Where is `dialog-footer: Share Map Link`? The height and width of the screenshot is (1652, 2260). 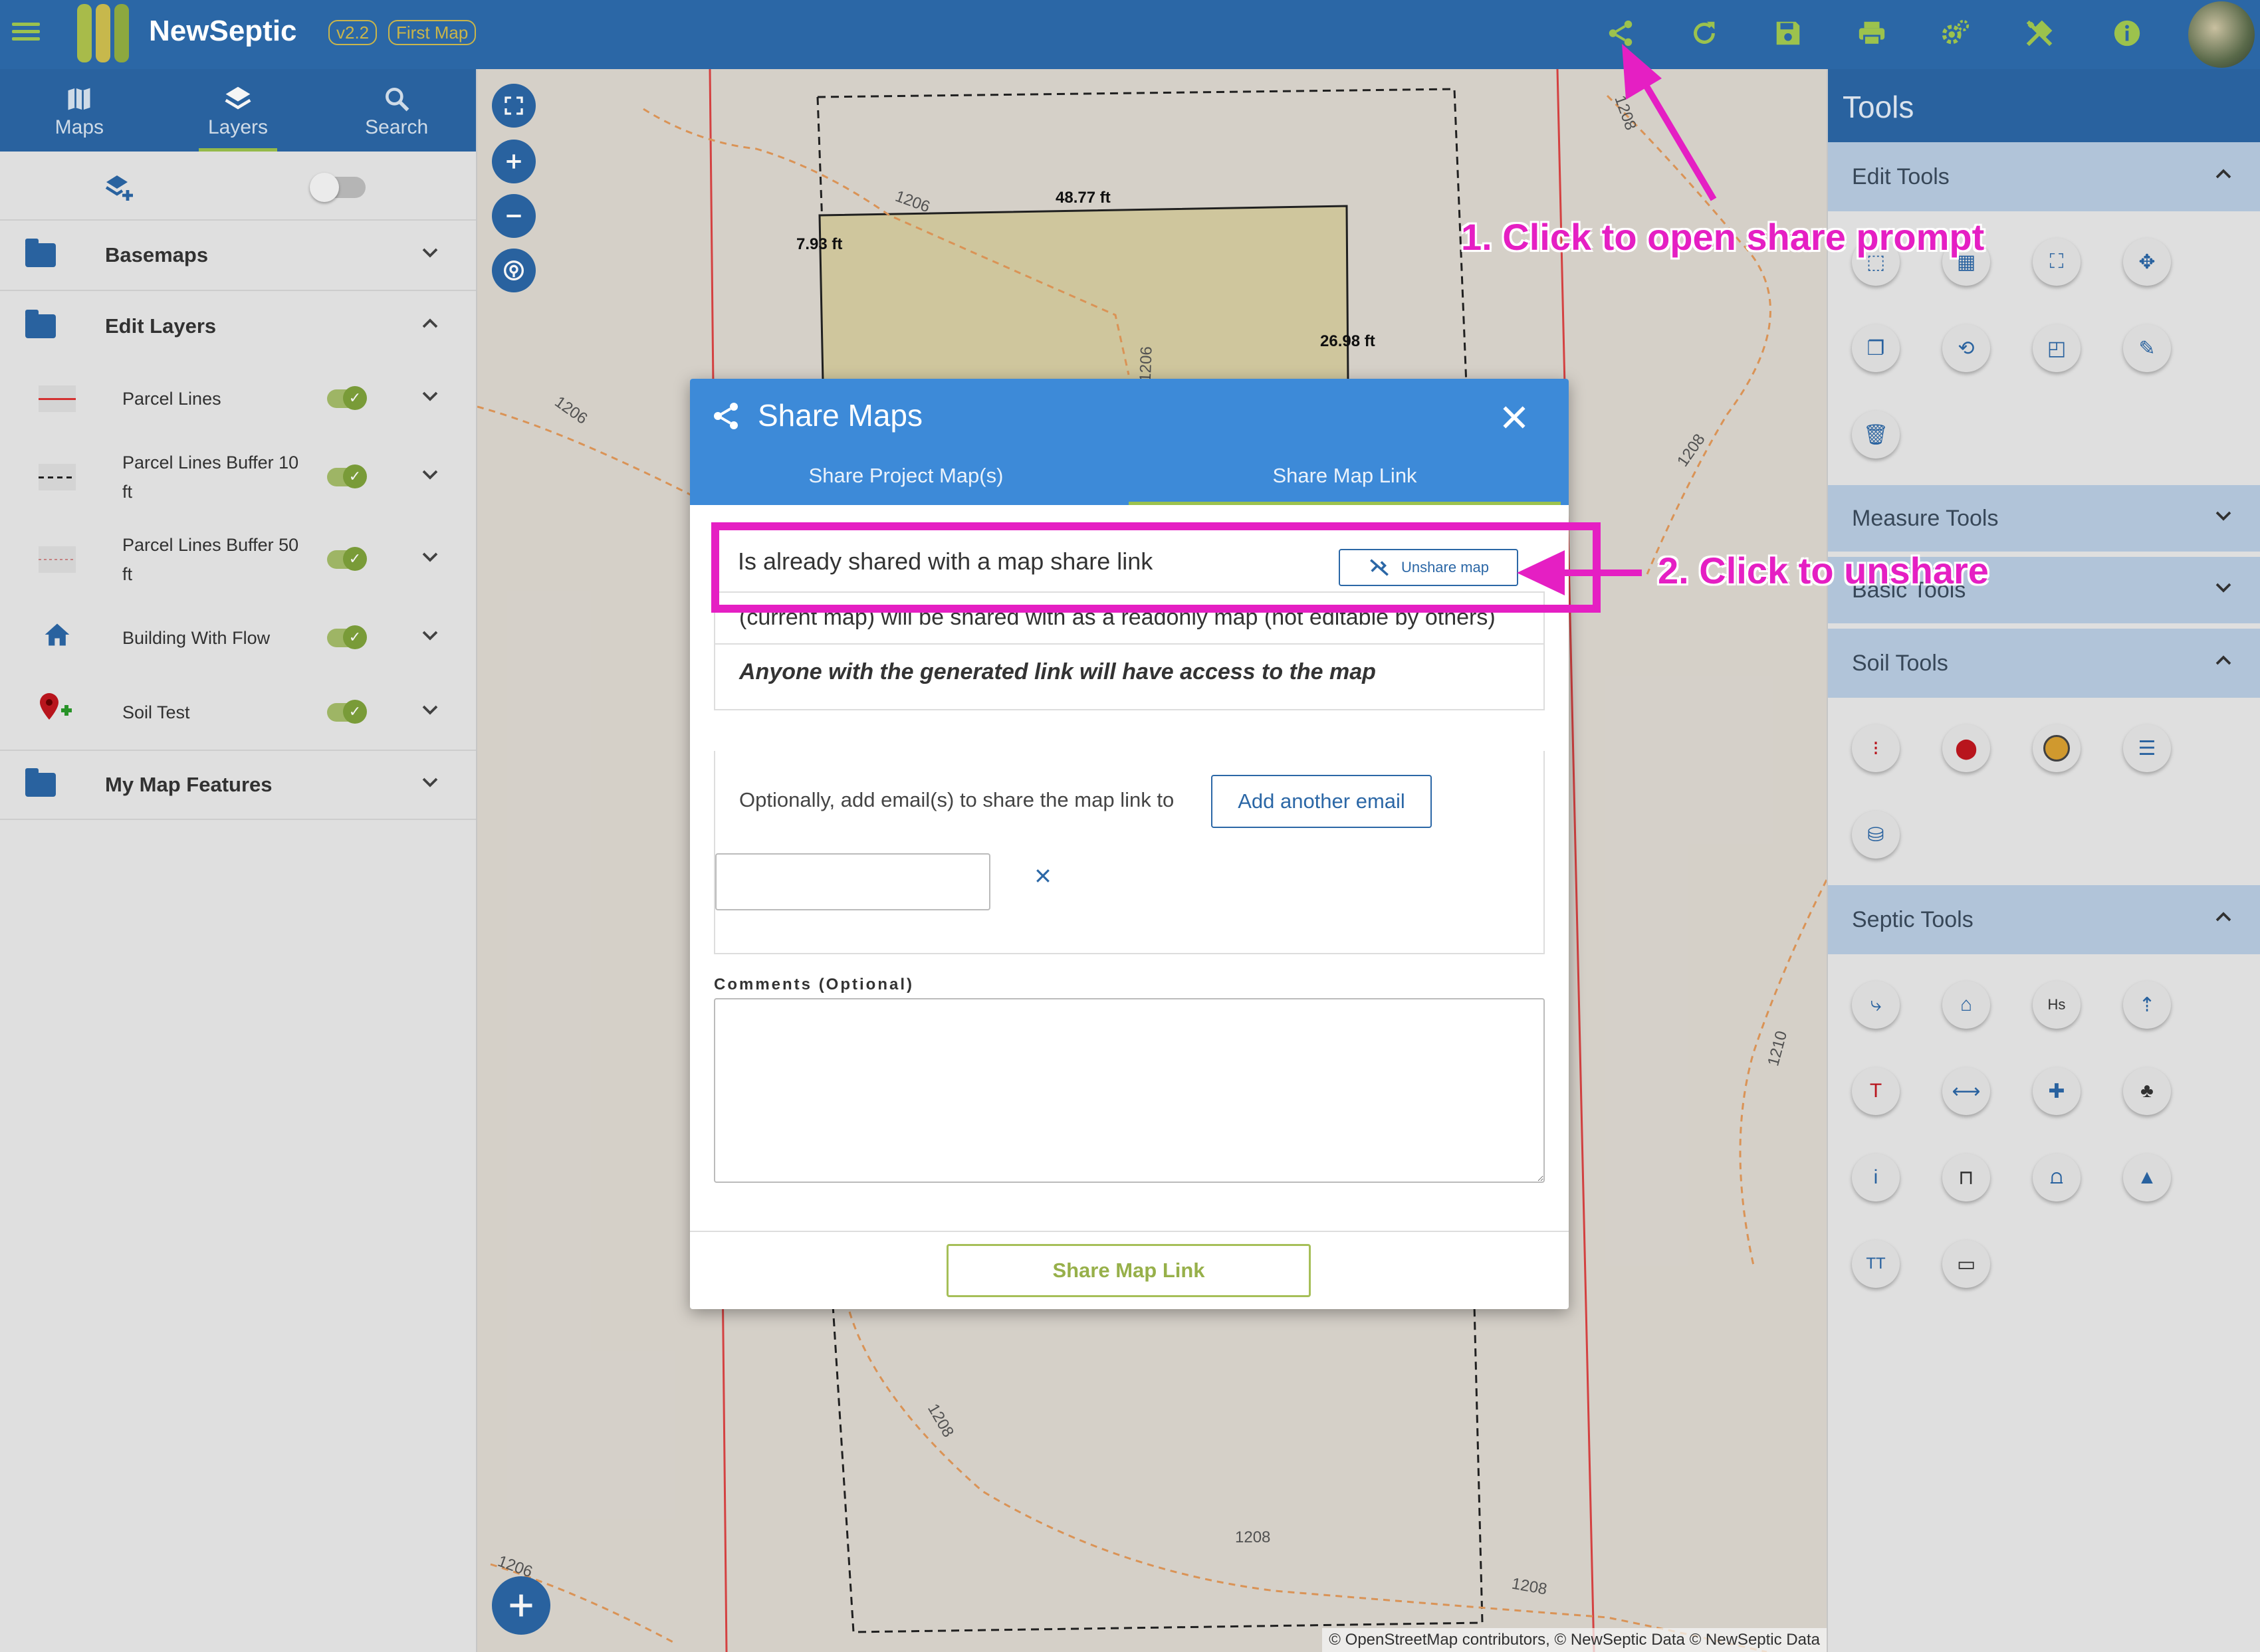 dialog-footer: Share Map Link is located at coordinates (1129, 1270).